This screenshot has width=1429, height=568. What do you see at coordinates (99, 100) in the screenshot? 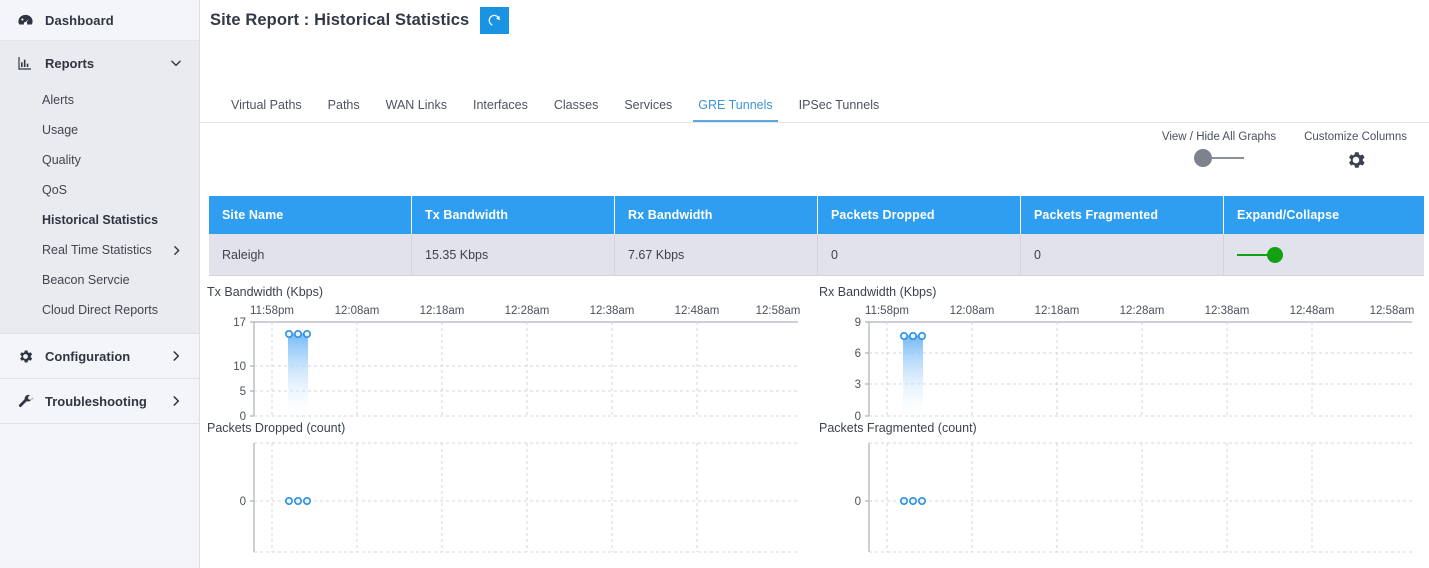
I see `sidebar-item-alerts: Alerts` at bounding box center [99, 100].